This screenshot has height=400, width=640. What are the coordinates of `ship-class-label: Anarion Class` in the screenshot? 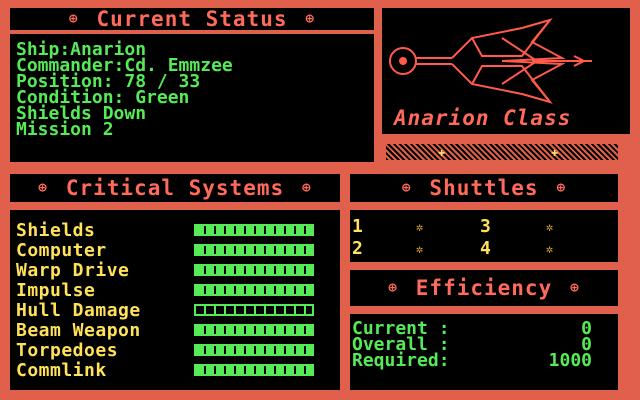 It's located at (483, 118).